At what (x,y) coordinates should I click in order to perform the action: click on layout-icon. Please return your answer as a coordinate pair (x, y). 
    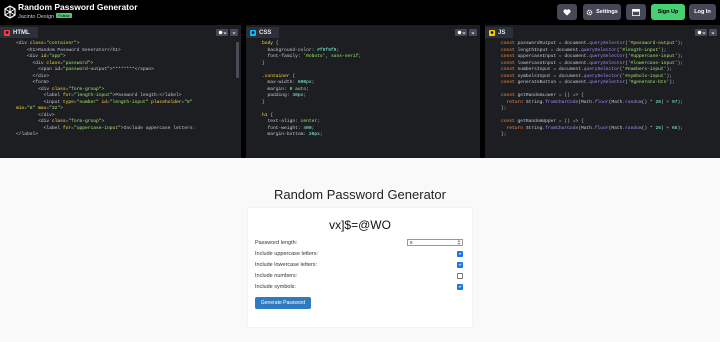
    Looking at the image, I should click on (636, 12).